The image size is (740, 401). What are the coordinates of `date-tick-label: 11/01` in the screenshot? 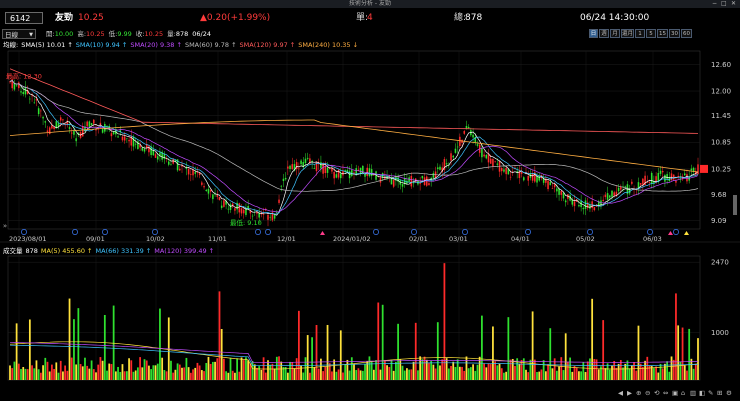 It's located at (217, 239).